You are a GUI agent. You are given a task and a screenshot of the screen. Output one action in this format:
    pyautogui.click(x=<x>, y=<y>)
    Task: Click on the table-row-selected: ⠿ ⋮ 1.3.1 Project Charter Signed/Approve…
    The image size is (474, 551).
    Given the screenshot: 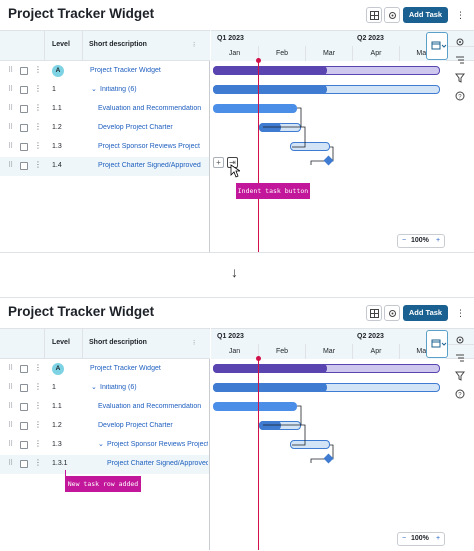 What is the action you would take?
    pyautogui.click(x=104, y=464)
    